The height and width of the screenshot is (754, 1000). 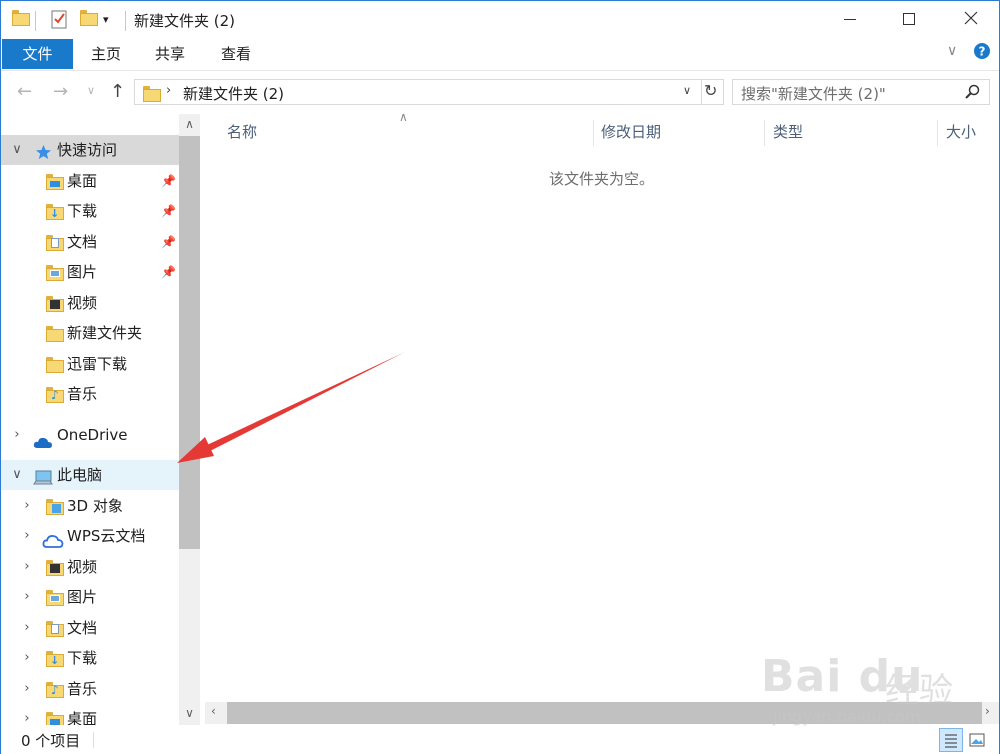 I want to click on cube-icon, so click(x=56, y=508).